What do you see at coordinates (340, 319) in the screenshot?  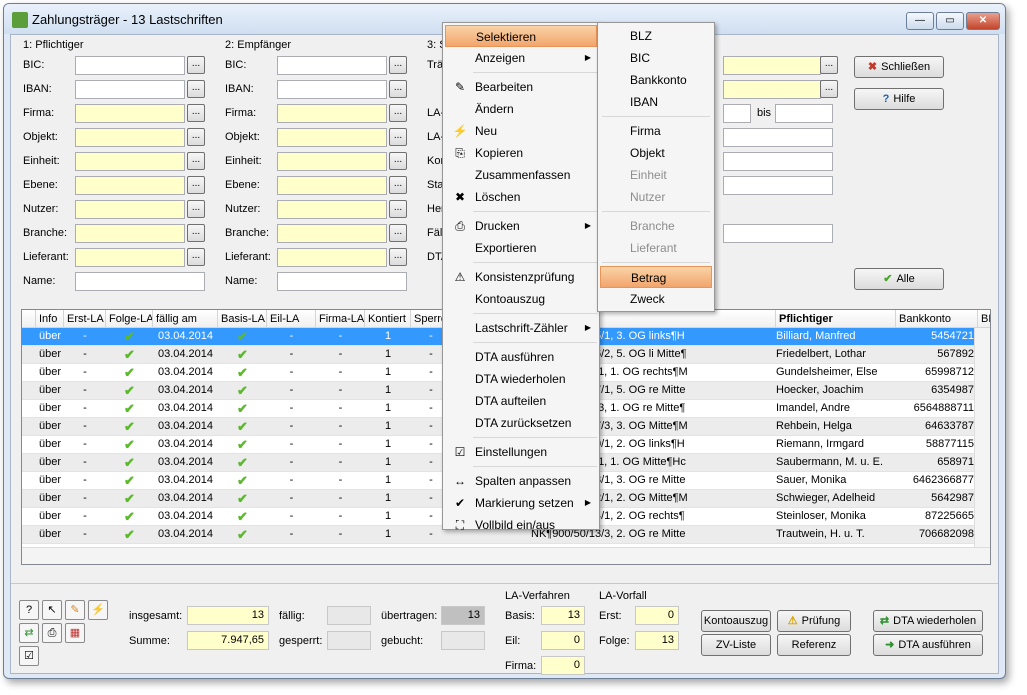 I see `header-firma-la: Firma-LA` at bounding box center [340, 319].